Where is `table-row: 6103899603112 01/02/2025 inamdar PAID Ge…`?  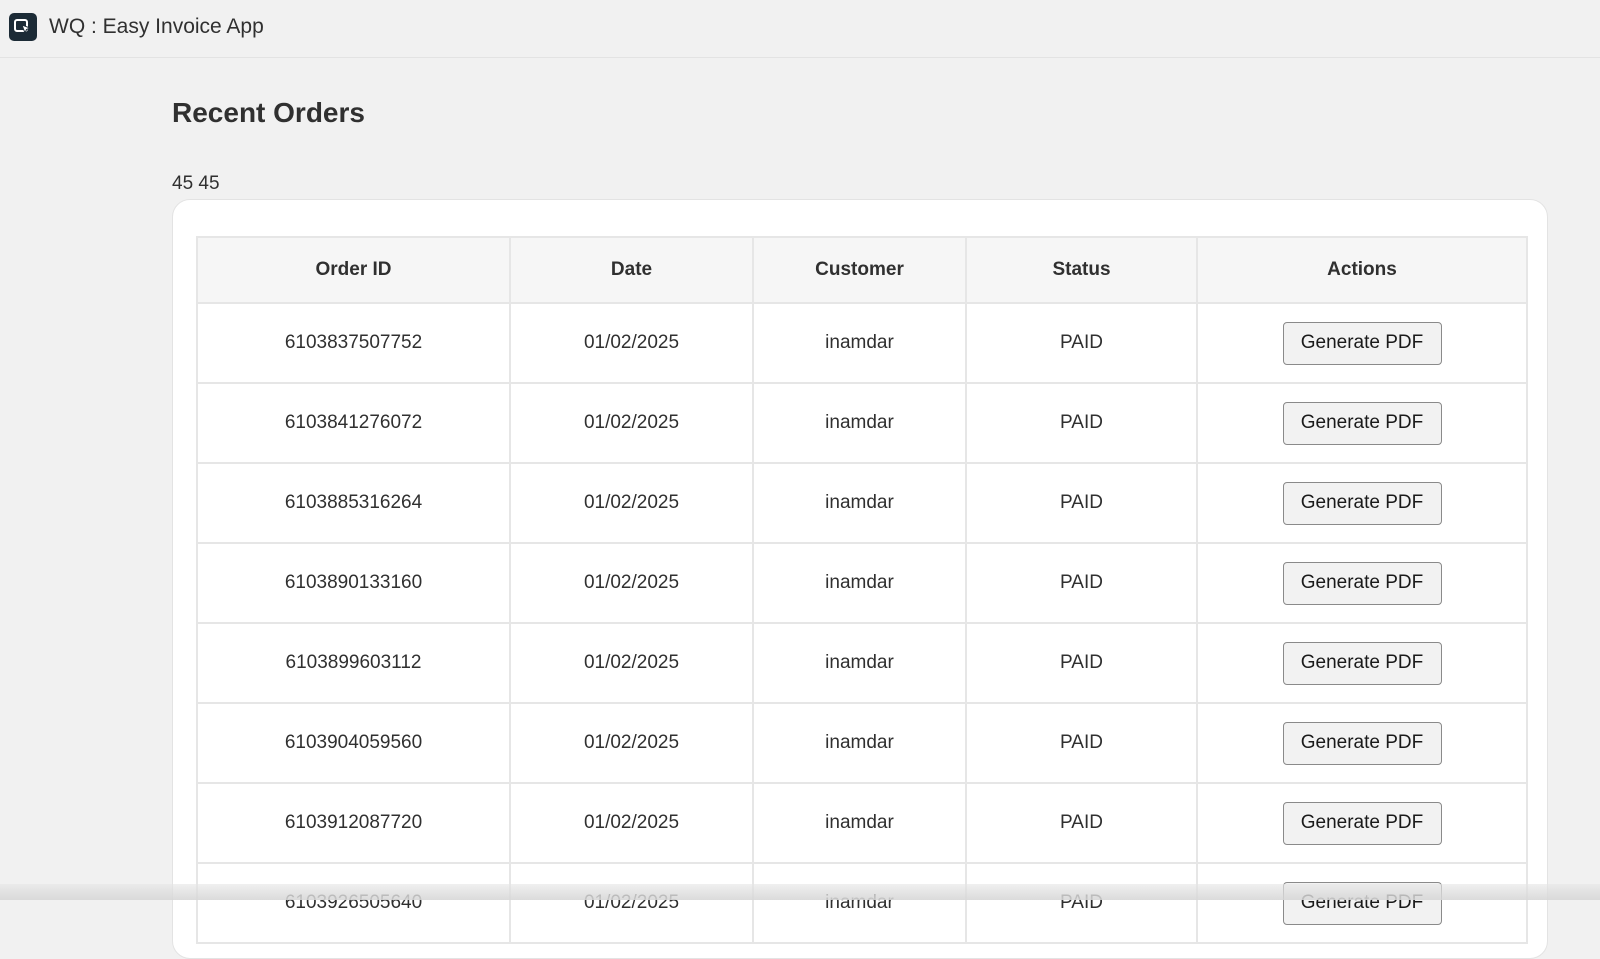
table-row: 6103899603112 01/02/2025 inamdar PAID Ge… is located at coordinates (862, 663).